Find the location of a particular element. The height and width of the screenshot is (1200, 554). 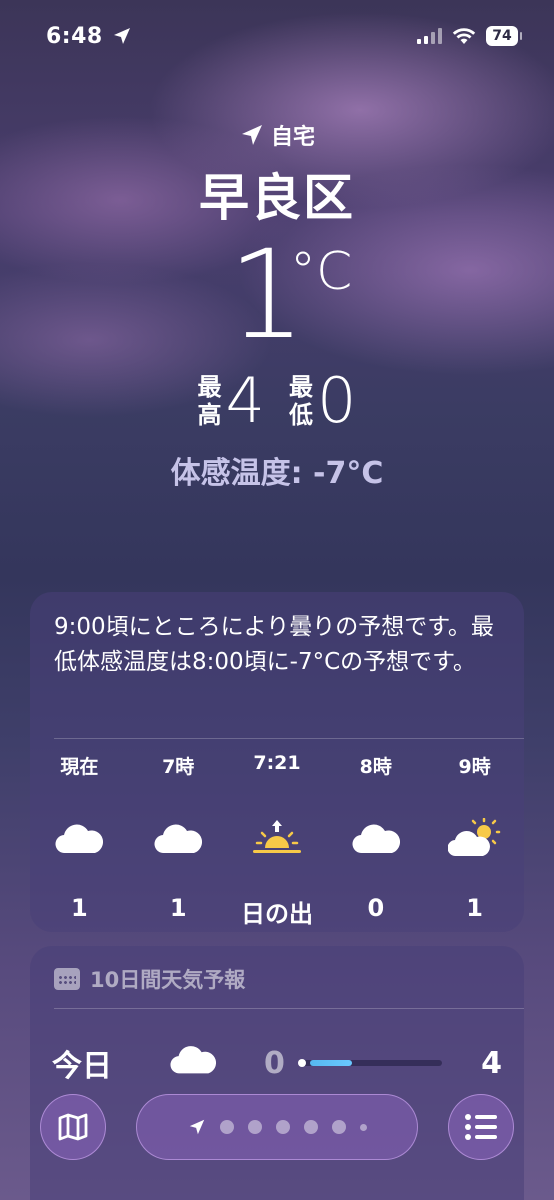

list-button is located at coordinates (481, 1127).